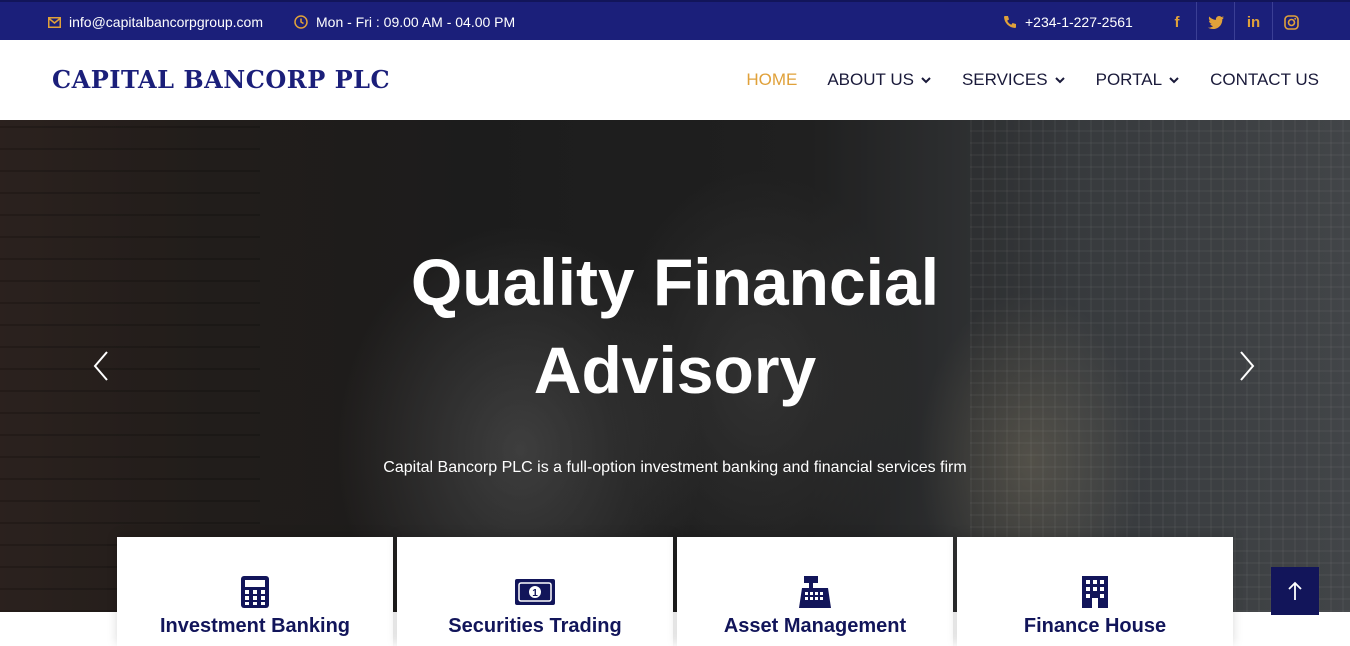 The height and width of the screenshot is (646, 1350). Describe the element at coordinates (1215, 22) in the screenshot. I see `twitter-icon` at that location.